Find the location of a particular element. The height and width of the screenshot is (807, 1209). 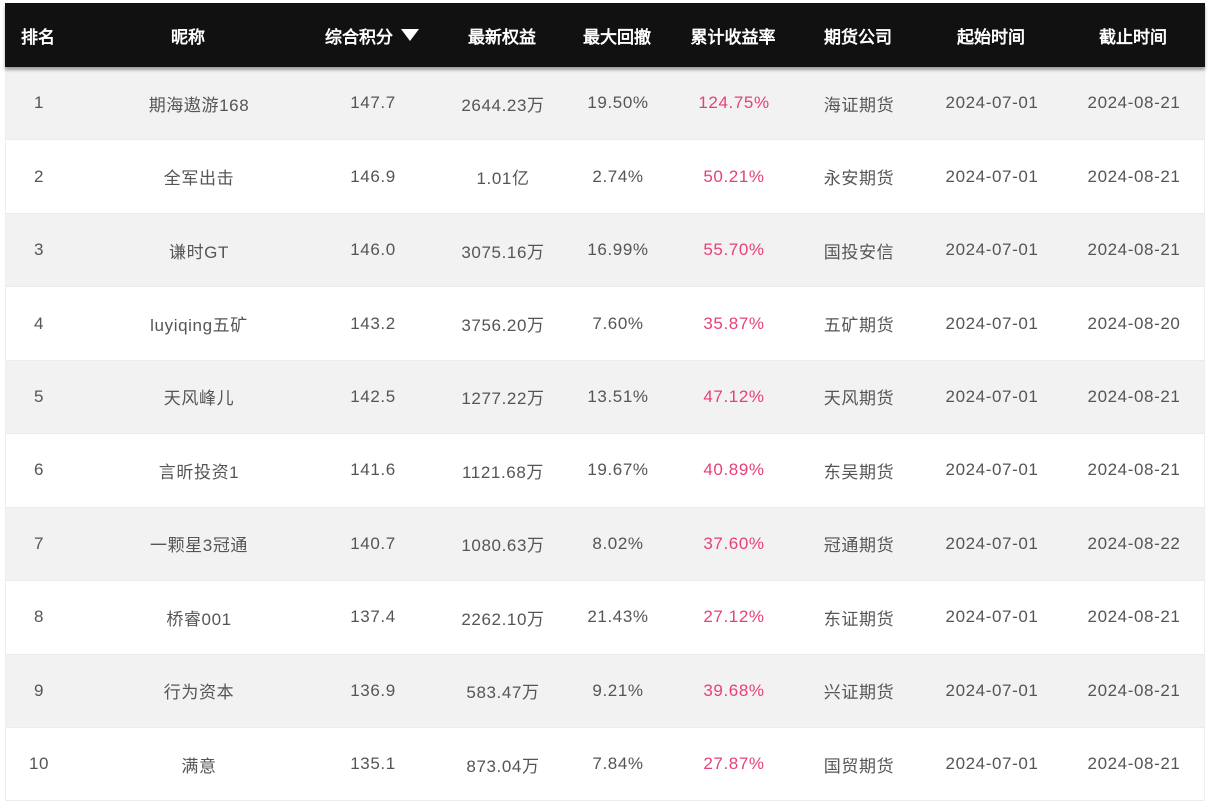

company-cell: 东吴期货 is located at coordinates (859, 472).